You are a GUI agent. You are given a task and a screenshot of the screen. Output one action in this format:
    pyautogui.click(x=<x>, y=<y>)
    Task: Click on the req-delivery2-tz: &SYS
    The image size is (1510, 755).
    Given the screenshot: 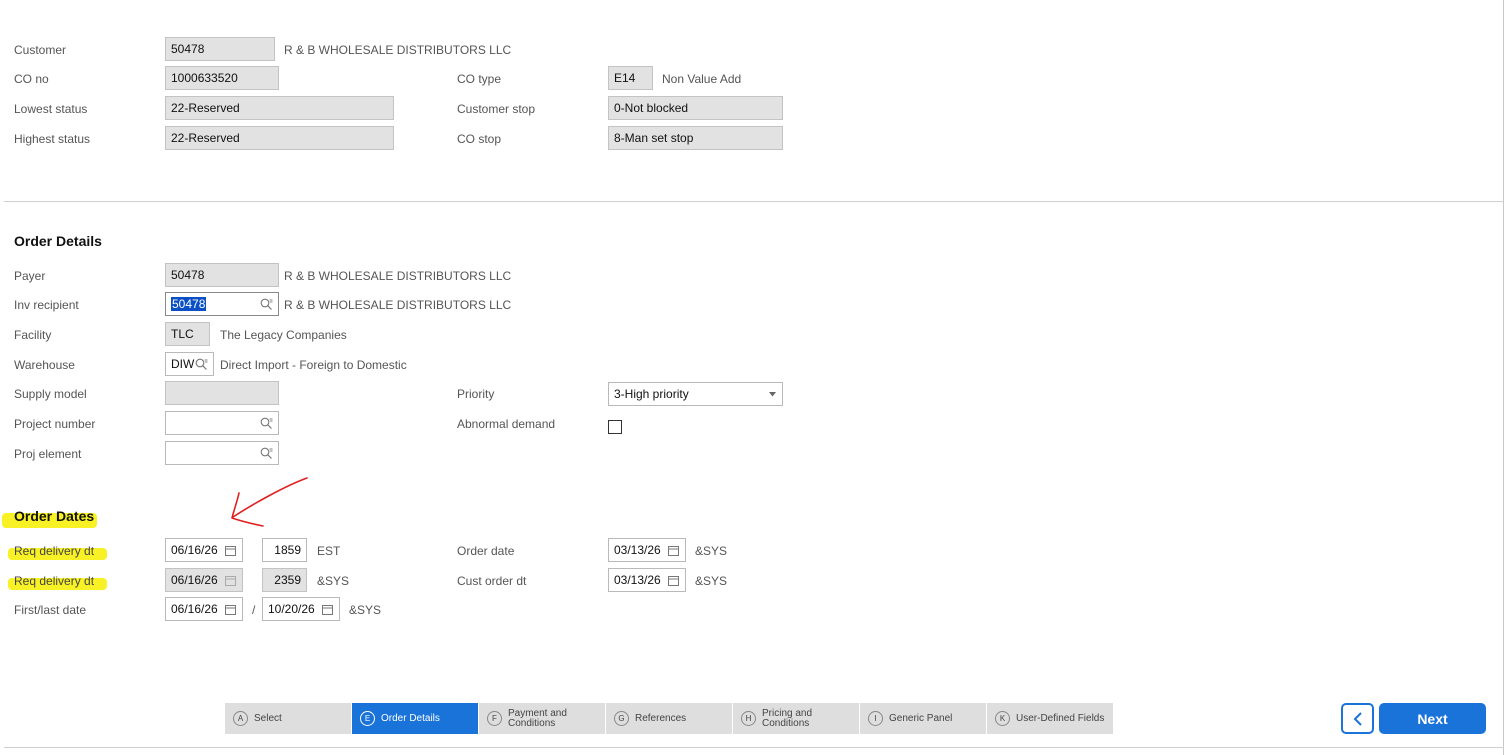 What is the action you would take?
    pyautogui.click(x=333, y=581)
    